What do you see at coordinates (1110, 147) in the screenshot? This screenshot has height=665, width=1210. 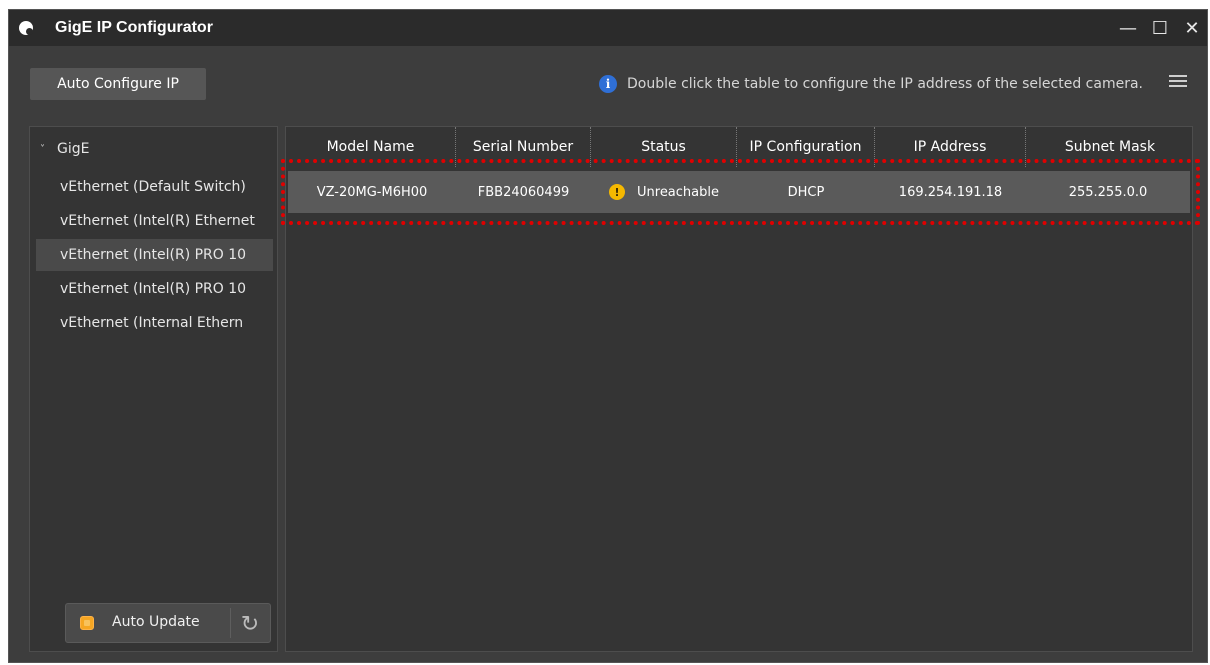 I see `column-header-subnet-mask: Subnet Mask` at bounding box center [1110, 147].